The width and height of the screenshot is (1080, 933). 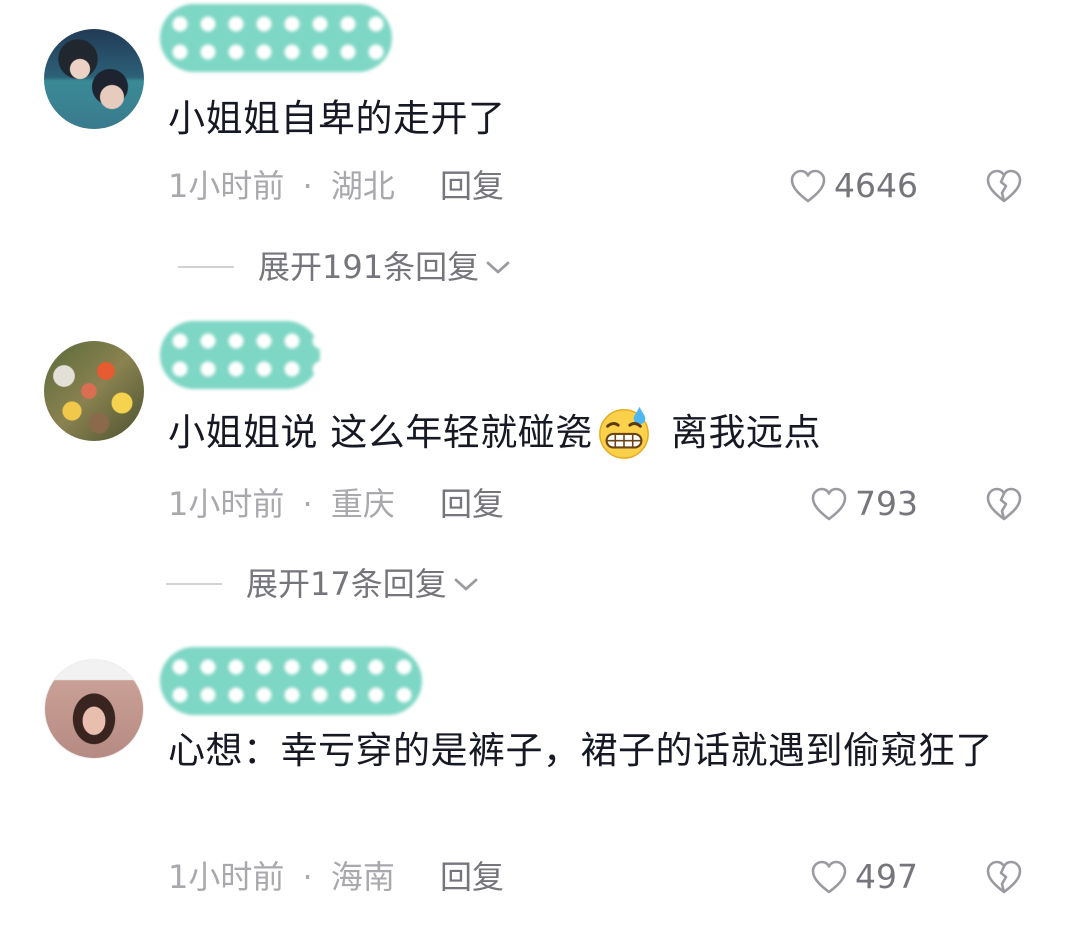 I want to click on expand-replies-label: 展开191条回复, so click(x=369, y=267).